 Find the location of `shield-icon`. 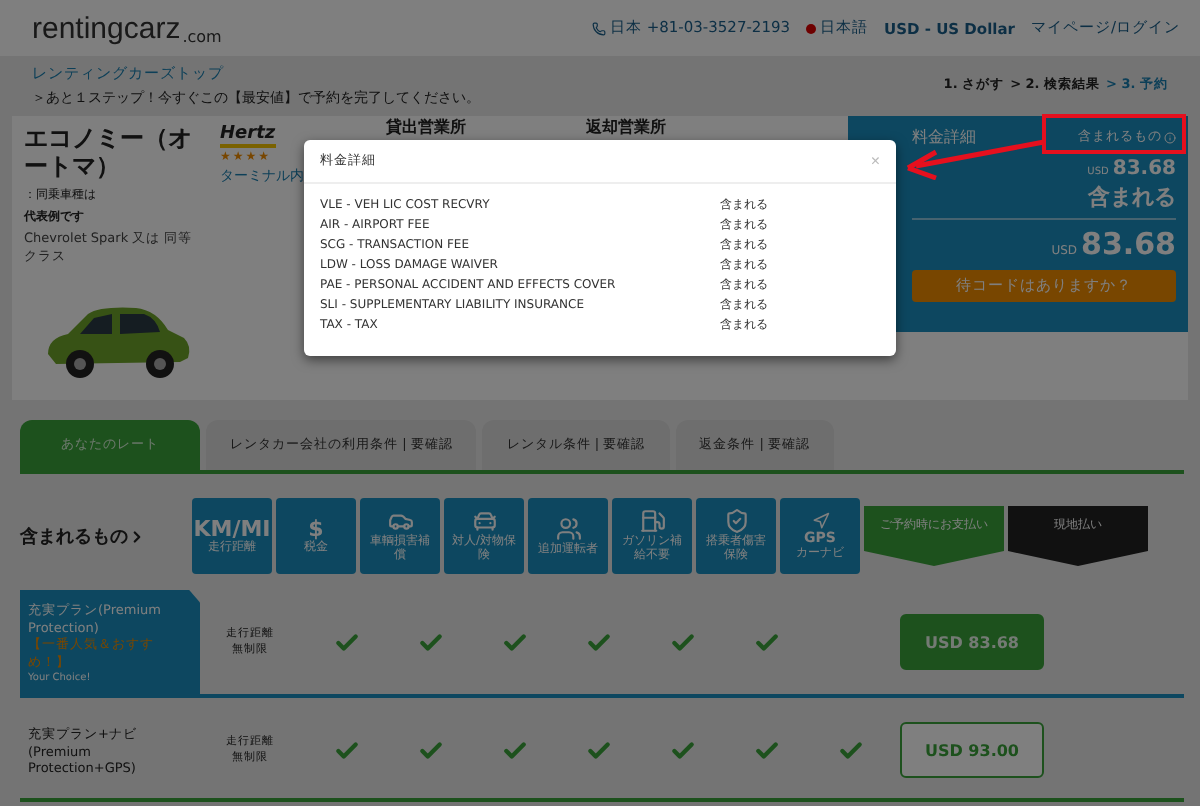

shield-icon is located at coordinates (736, 521).